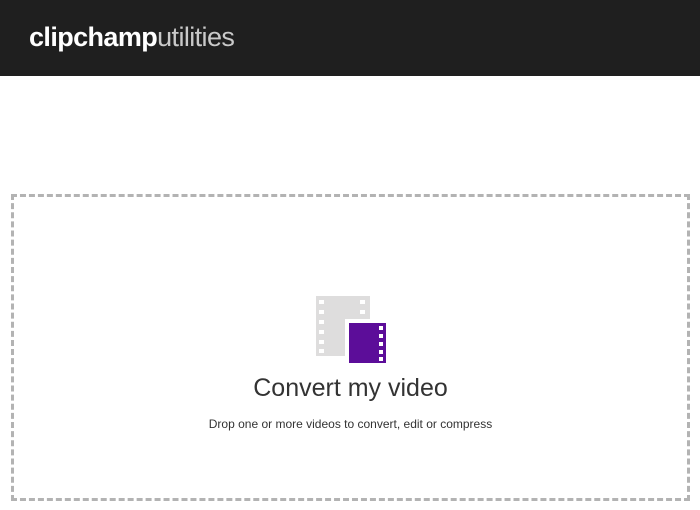 The image size is (700, 510). Describe the element at coordinates (93, 37) in the screenshot. I see `logo-brand-text: clipchamp` at that location.